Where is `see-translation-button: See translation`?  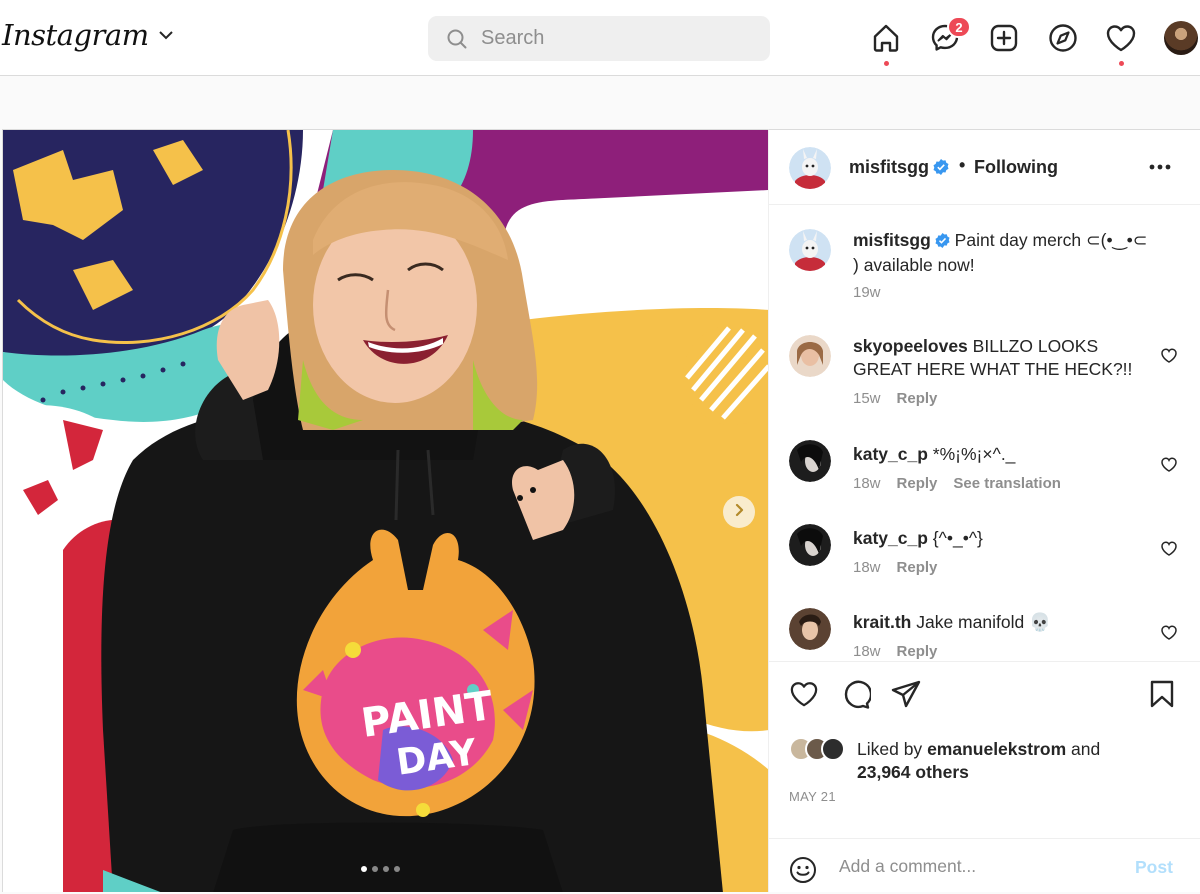
see-translation-button: See translation is located at coordinates (1007, 483).